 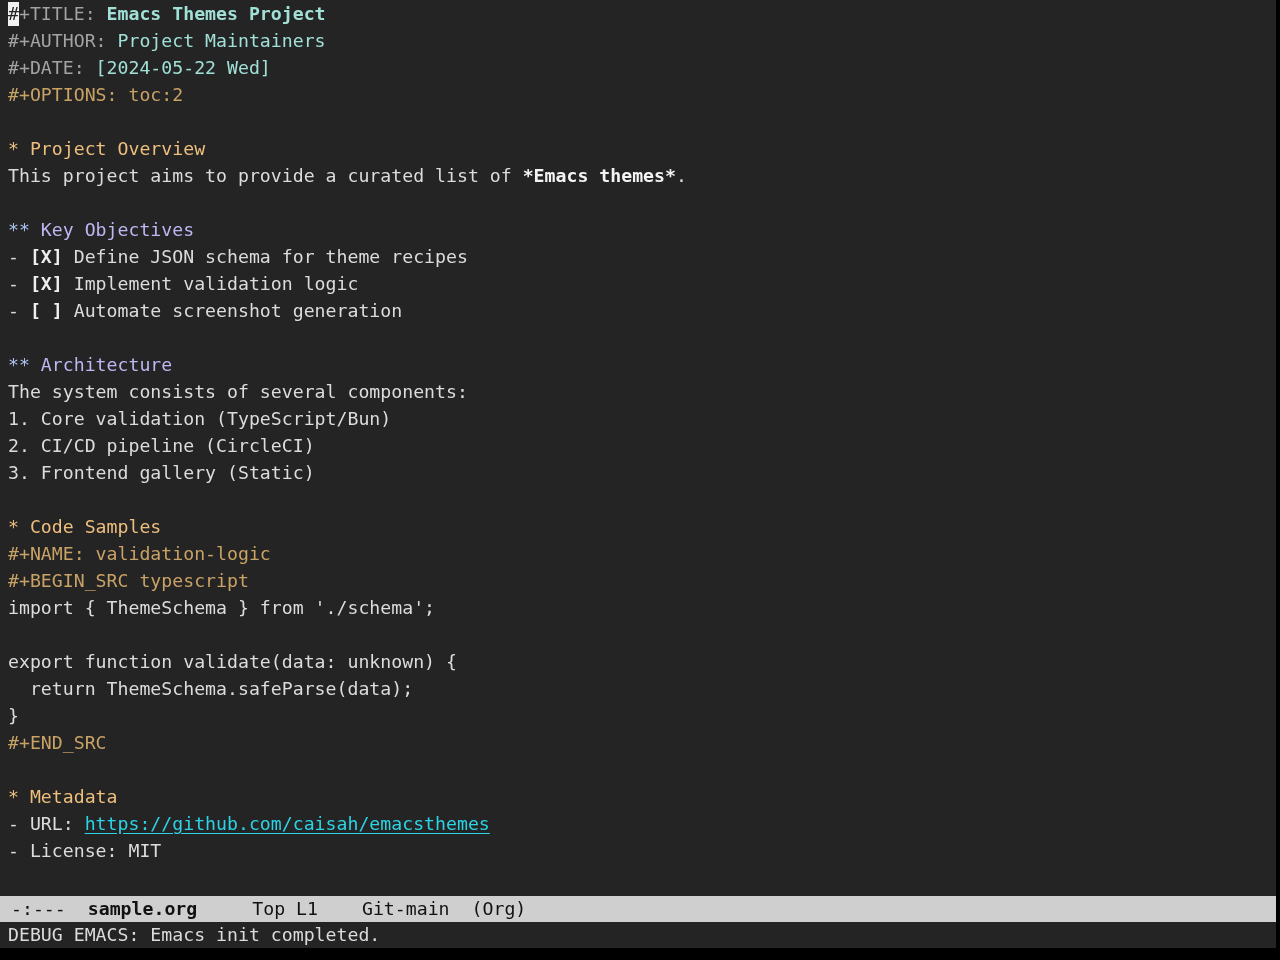 What do you see at coordinates (177, 473) in the screenshot?
I see `list-item-text: Frontend gallery (Static)` at bounding box center [177, 473].